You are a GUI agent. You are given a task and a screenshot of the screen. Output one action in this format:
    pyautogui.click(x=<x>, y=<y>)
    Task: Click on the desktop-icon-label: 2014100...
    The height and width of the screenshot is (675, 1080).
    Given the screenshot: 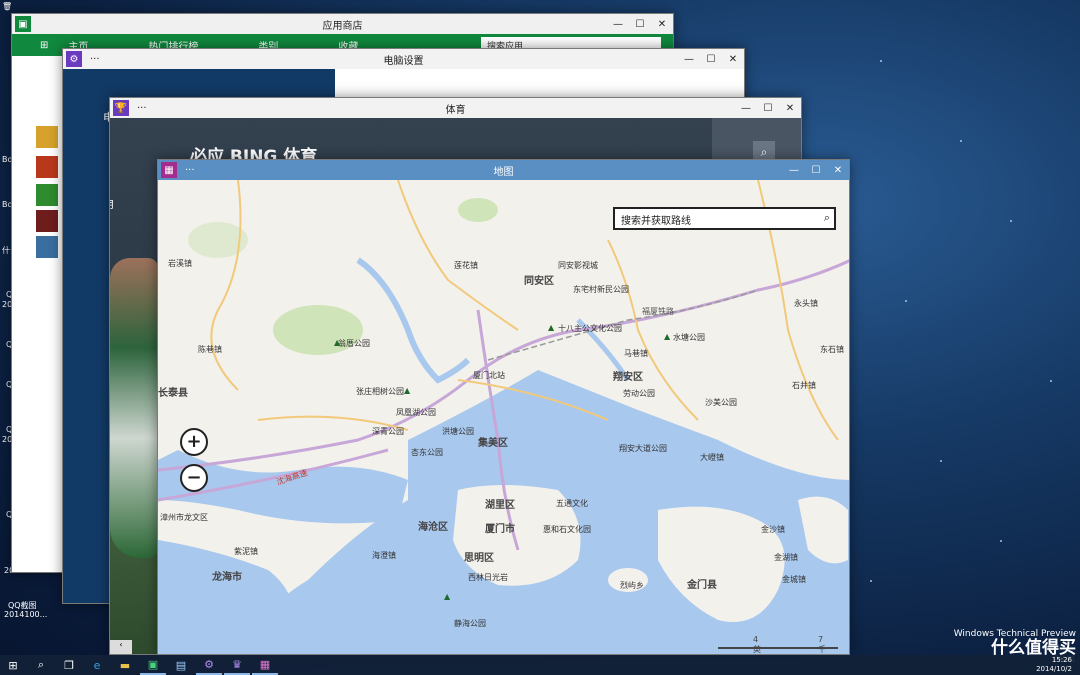 What is the action you would take?
    pyautogui.click(x=25, y=614)
    